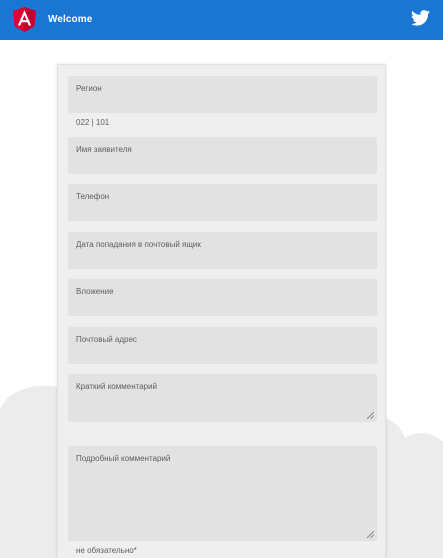 The image size is (443, 558). What do you see at coordinates (420, 18) in the screenshot?
I see `twitter-icon` at bounding box center [420, 18].